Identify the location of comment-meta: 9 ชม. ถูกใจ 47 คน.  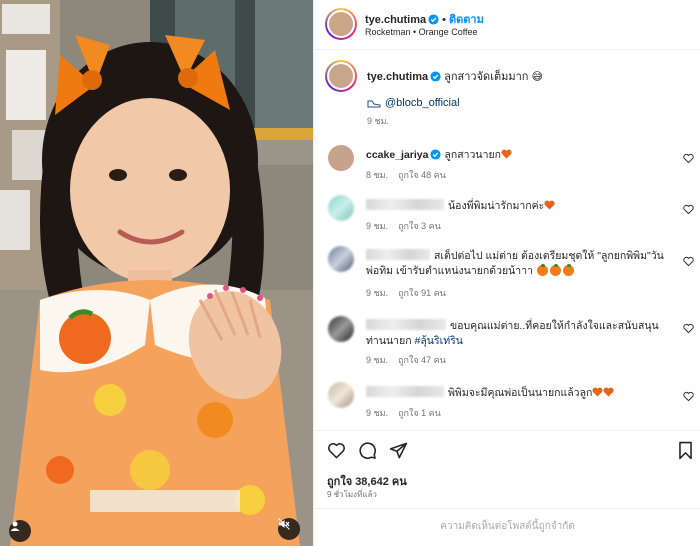
(411, 360).